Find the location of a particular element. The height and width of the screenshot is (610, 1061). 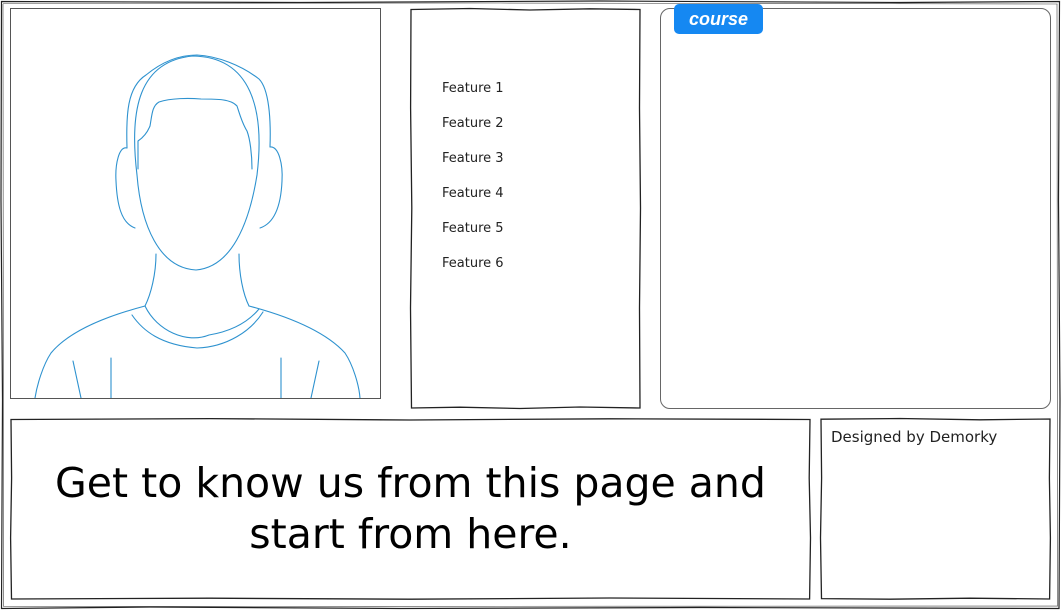

feature-item-1: Feature 1 is located at coordinates (473, 95).